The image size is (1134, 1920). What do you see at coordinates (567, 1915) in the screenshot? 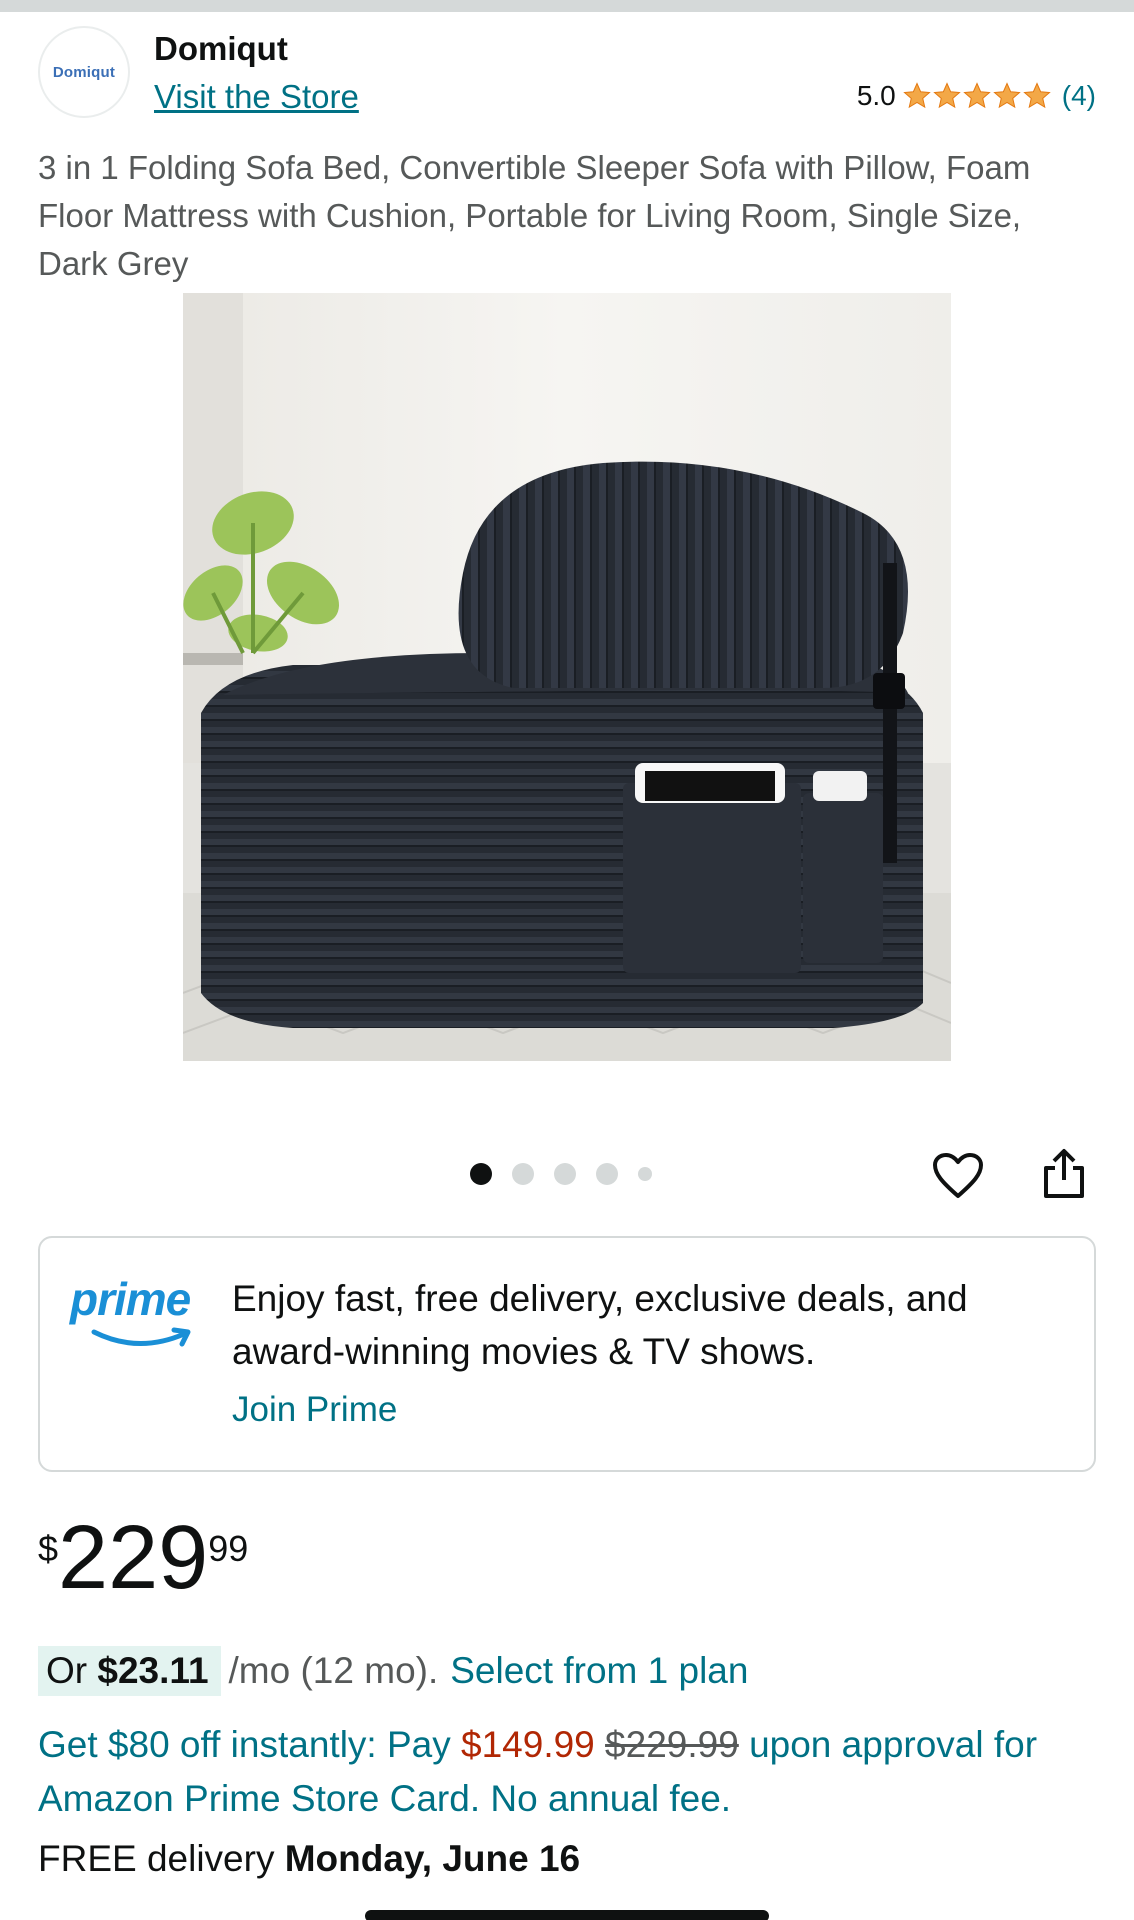
I see `home-indicator` at bounding box center [567, 1915].